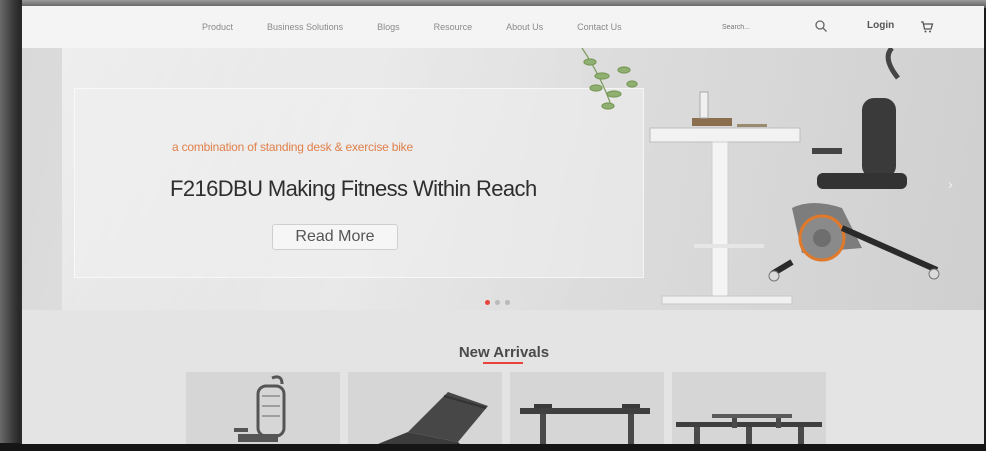 The width and height of the screenshot is (986, 451). Describe the element at coordinates (585, 424) in the screenshot. I see `standing-desk-frame-image` at that location.